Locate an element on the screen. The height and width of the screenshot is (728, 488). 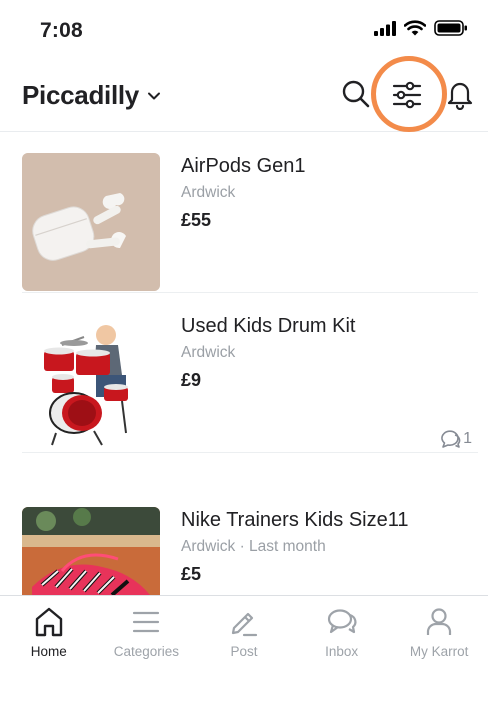
cellular-signal-icon is located at coordinates (385, 28).